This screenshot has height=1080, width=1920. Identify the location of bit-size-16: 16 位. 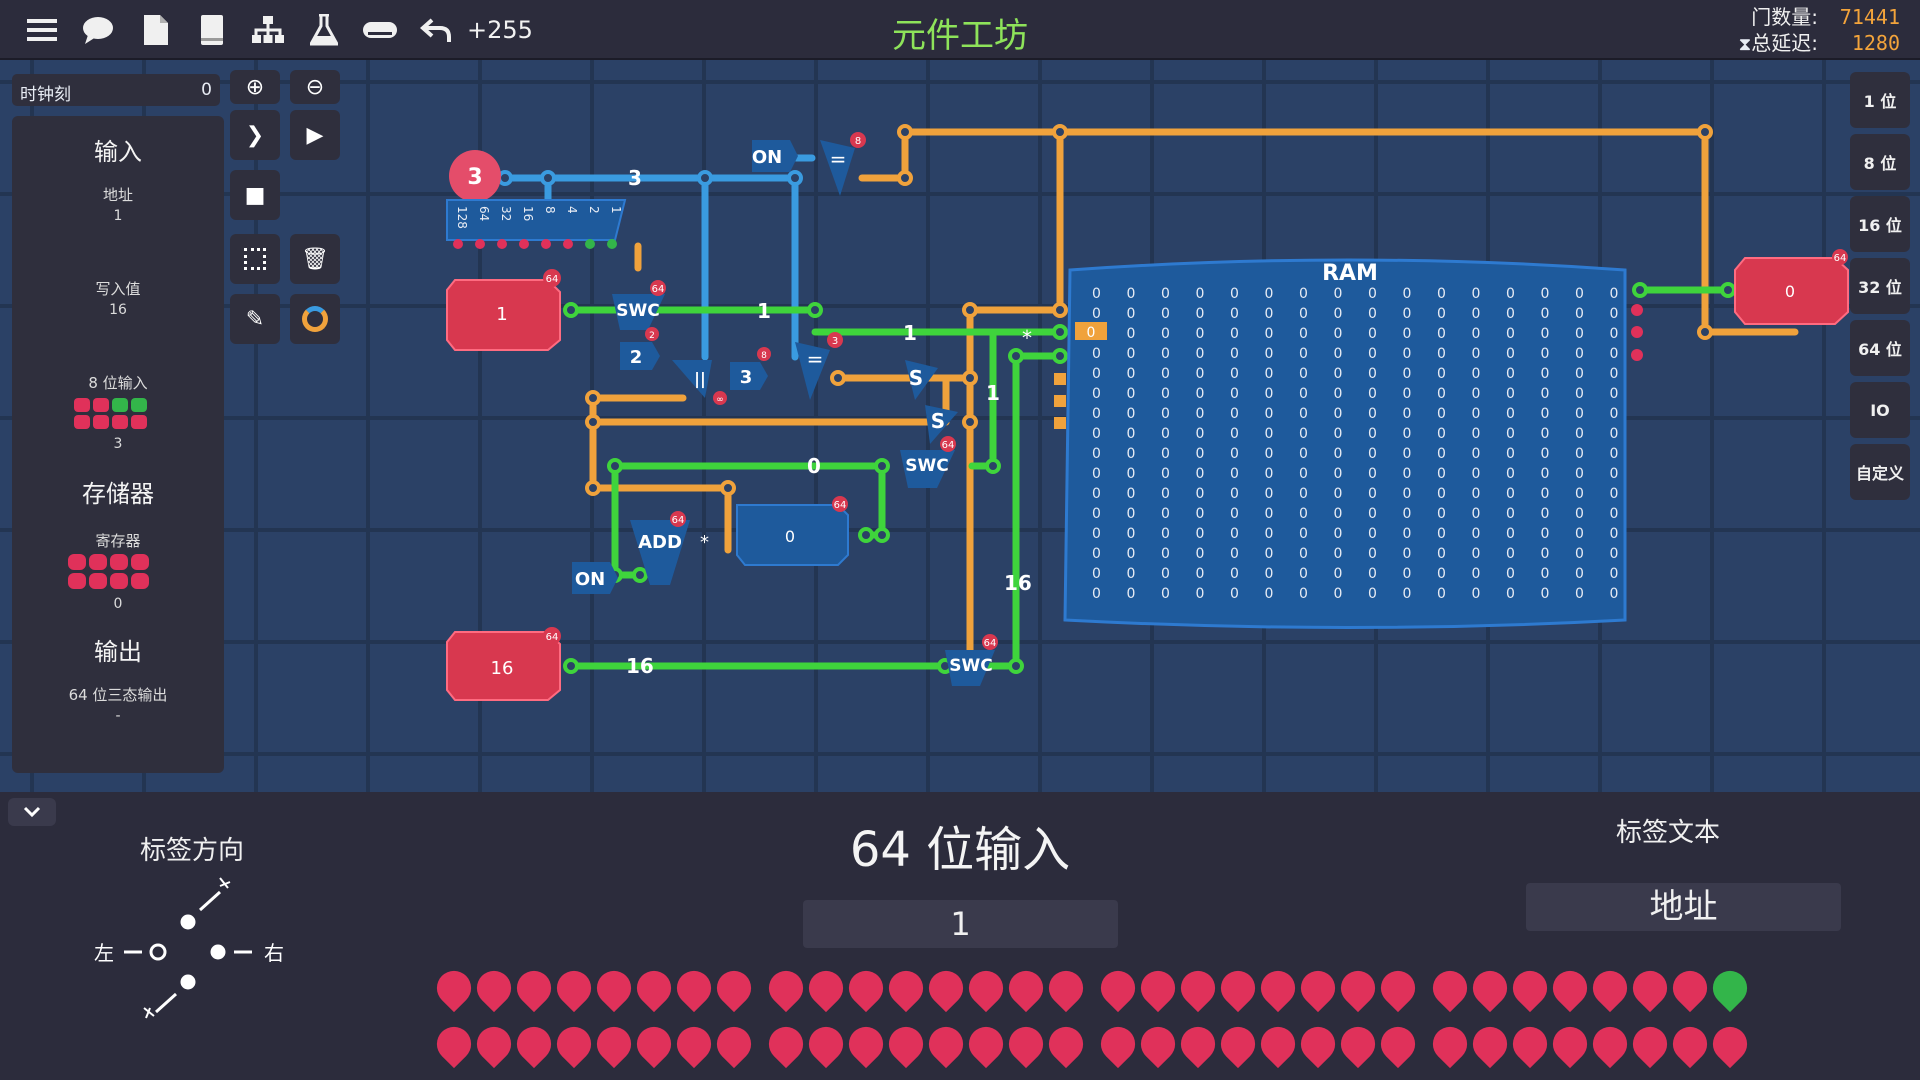
(1880, 224).